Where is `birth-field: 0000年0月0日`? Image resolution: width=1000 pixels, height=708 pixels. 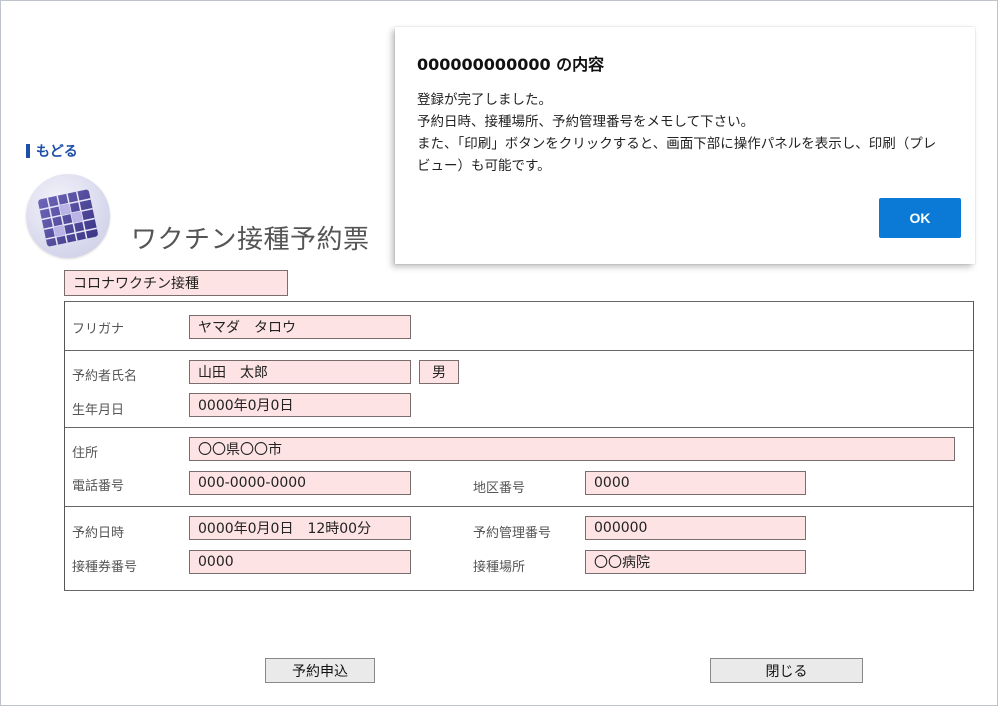
birth-field: 0000年0月0日 is located at coordinates (300, 405).